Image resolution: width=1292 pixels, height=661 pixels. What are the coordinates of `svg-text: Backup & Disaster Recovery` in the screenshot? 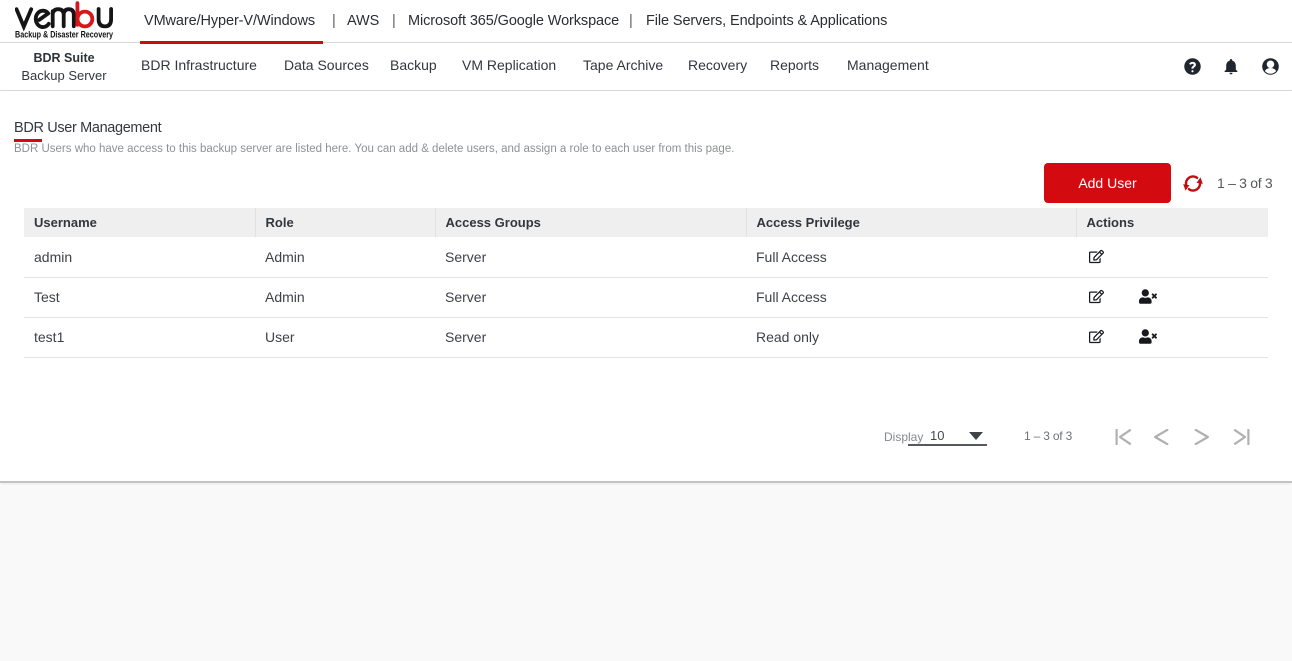 It's located at (64, 35).